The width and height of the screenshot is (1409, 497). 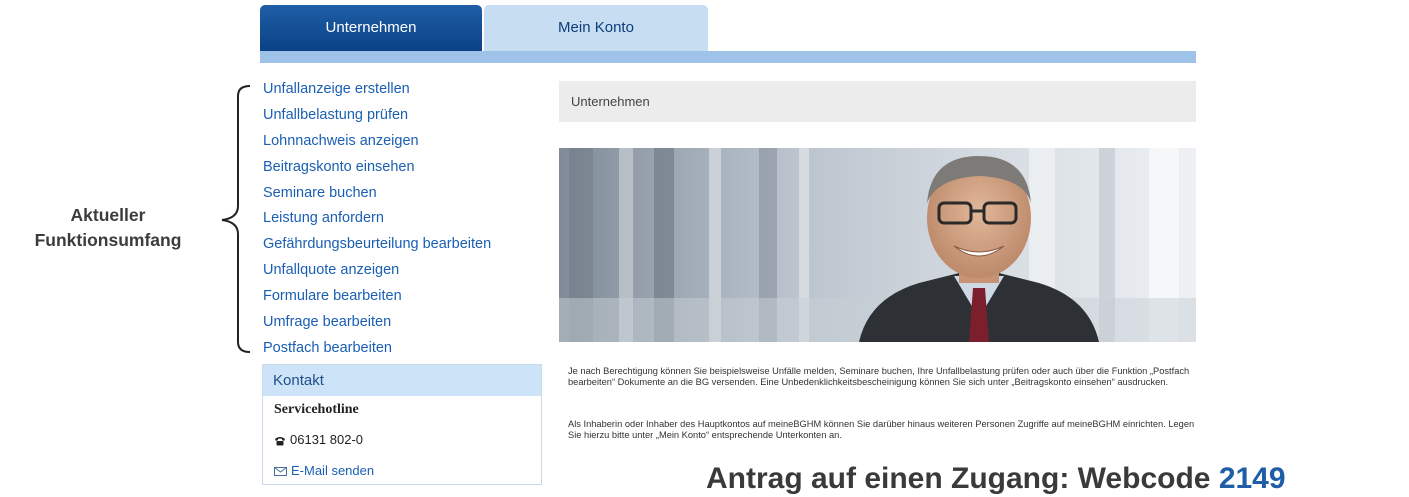 I want to click on footer-webcode: Antrag auf einen Zugang: Webcode 2149, so click(x=996, y=479).